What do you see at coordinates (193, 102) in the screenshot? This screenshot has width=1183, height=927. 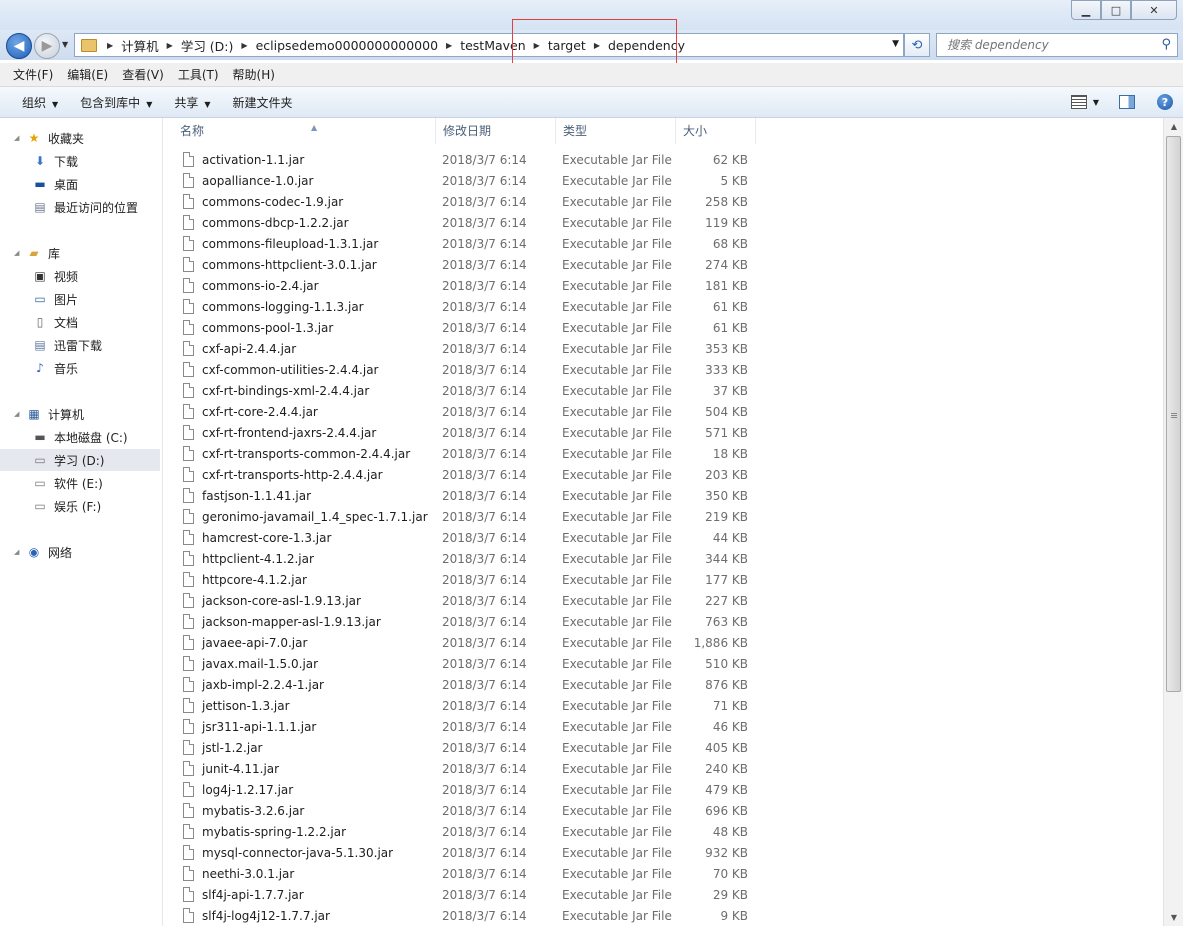 I see `share-button: 共享 ▼` at bounding box center [193, 102].